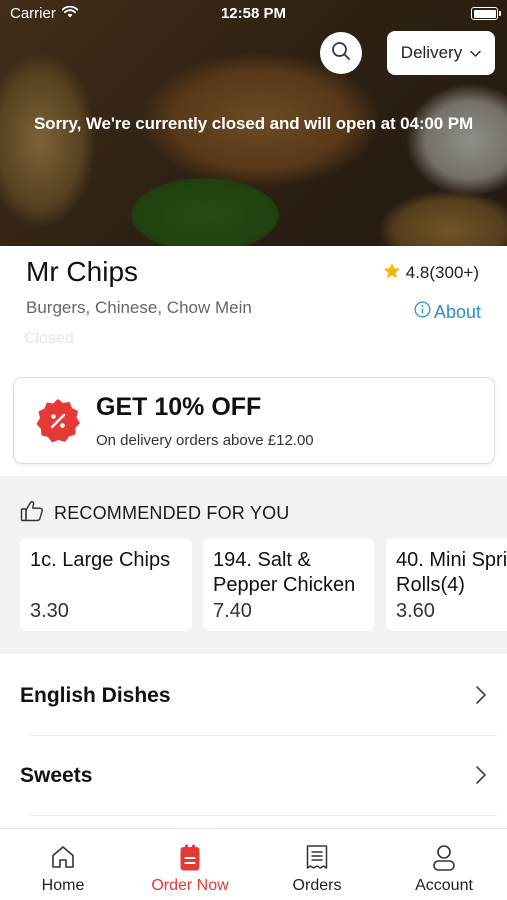 This screenshot has height=900, width=507. I want to click on discount-badge-icon, so click(58, 421).